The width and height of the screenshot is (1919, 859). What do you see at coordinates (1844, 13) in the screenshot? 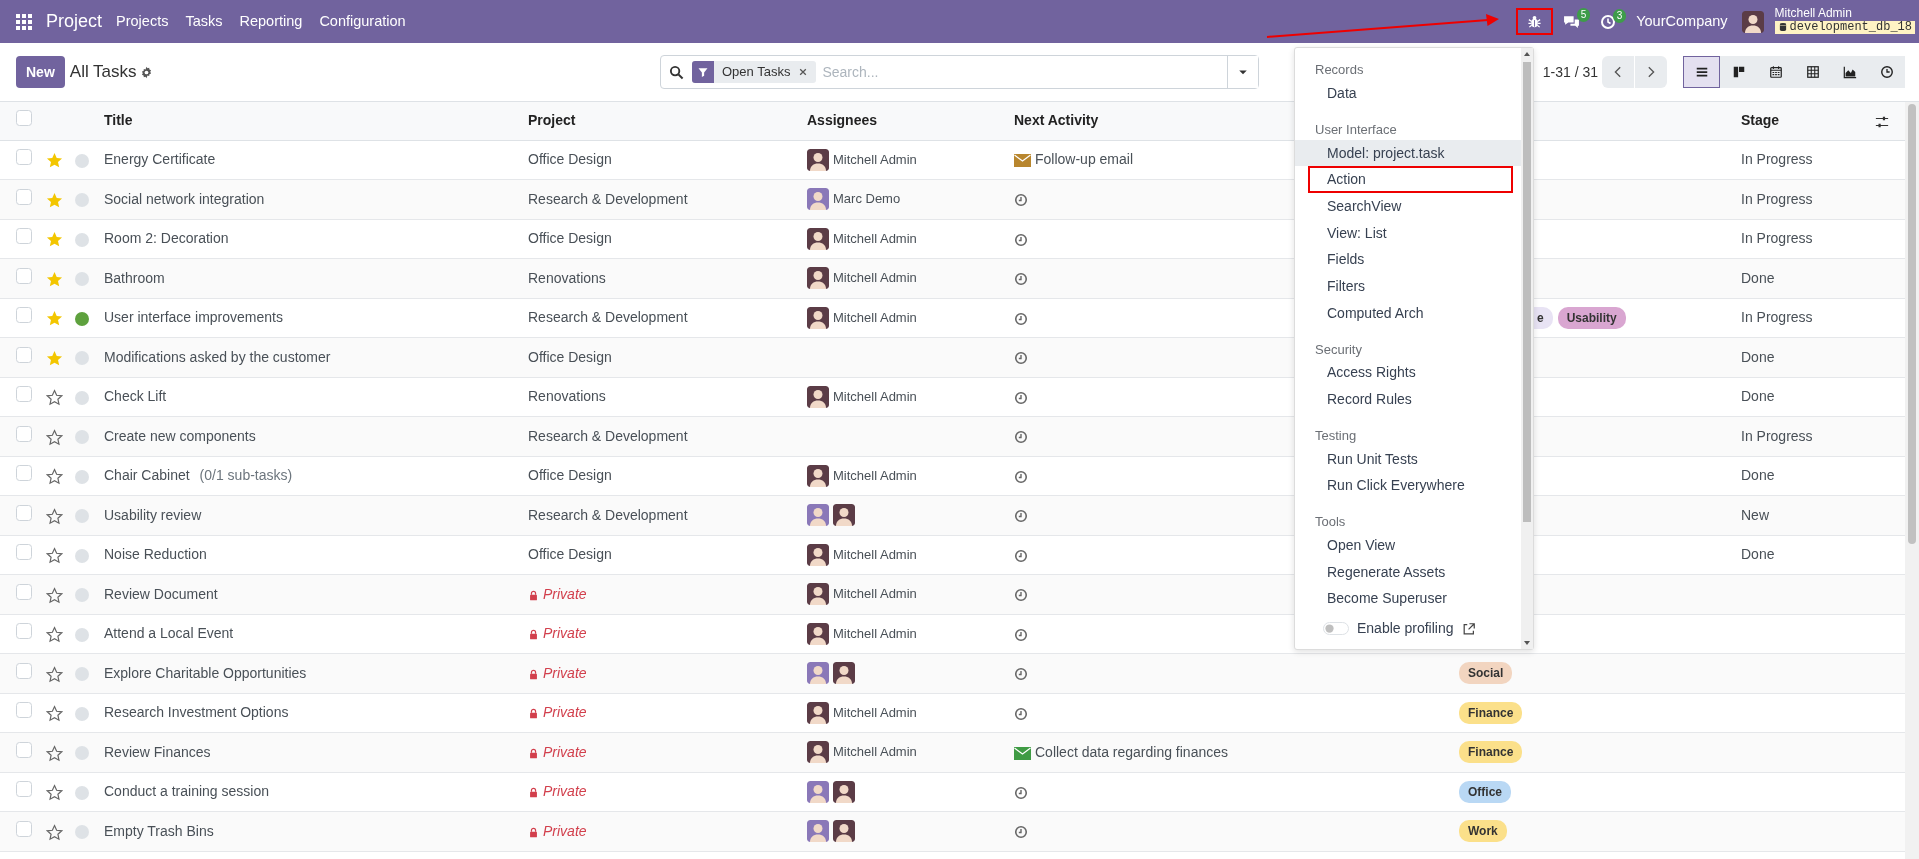
I see `user-name: Mitchell Admin` at bounding box center [1844, 13].